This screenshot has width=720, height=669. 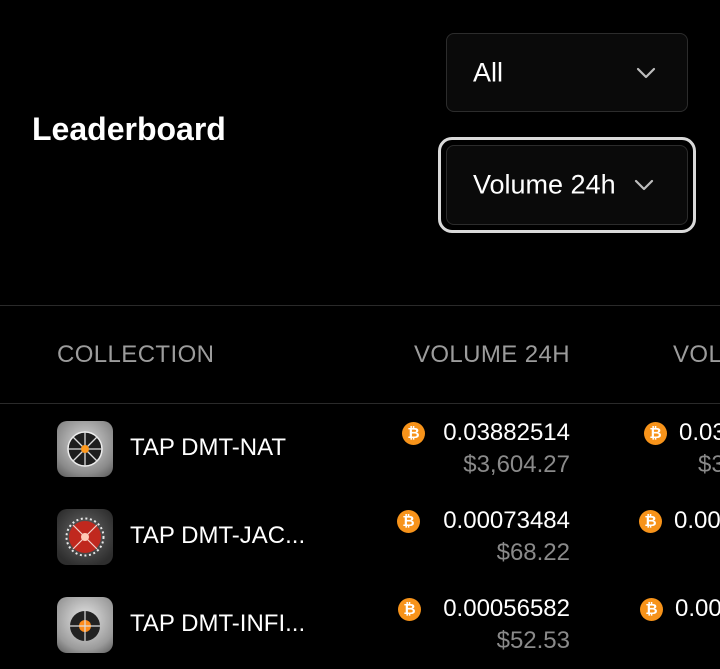 What do you see at coordinates (135, 355) in the screenshot?
I see `column-header-collection: COLLECTION` at bounding box center [135, 355].